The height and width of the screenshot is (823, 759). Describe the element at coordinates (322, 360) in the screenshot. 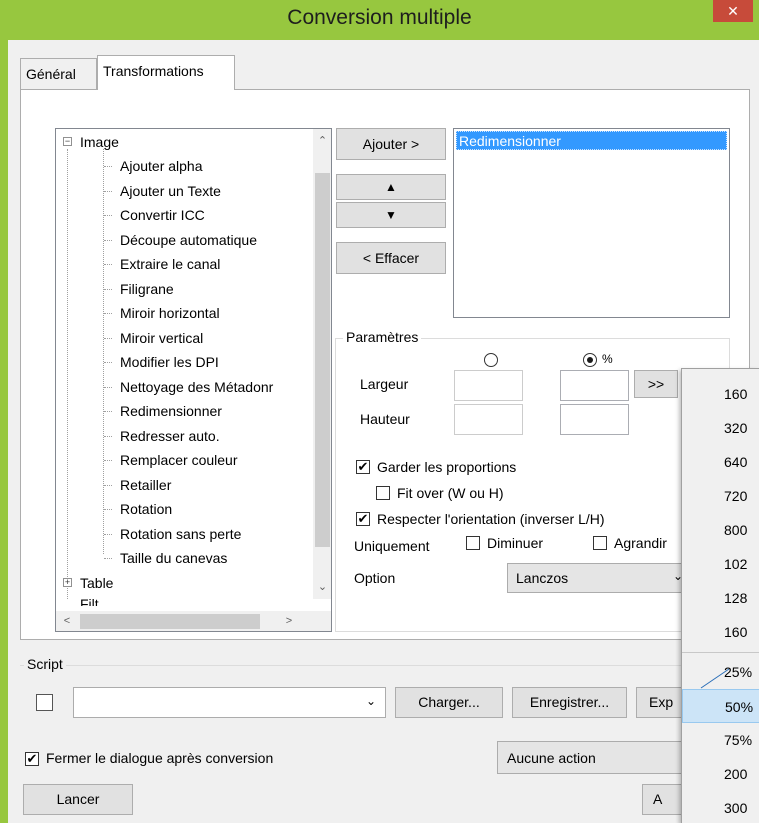

I see `vertical-scroll-thumb` at that location.